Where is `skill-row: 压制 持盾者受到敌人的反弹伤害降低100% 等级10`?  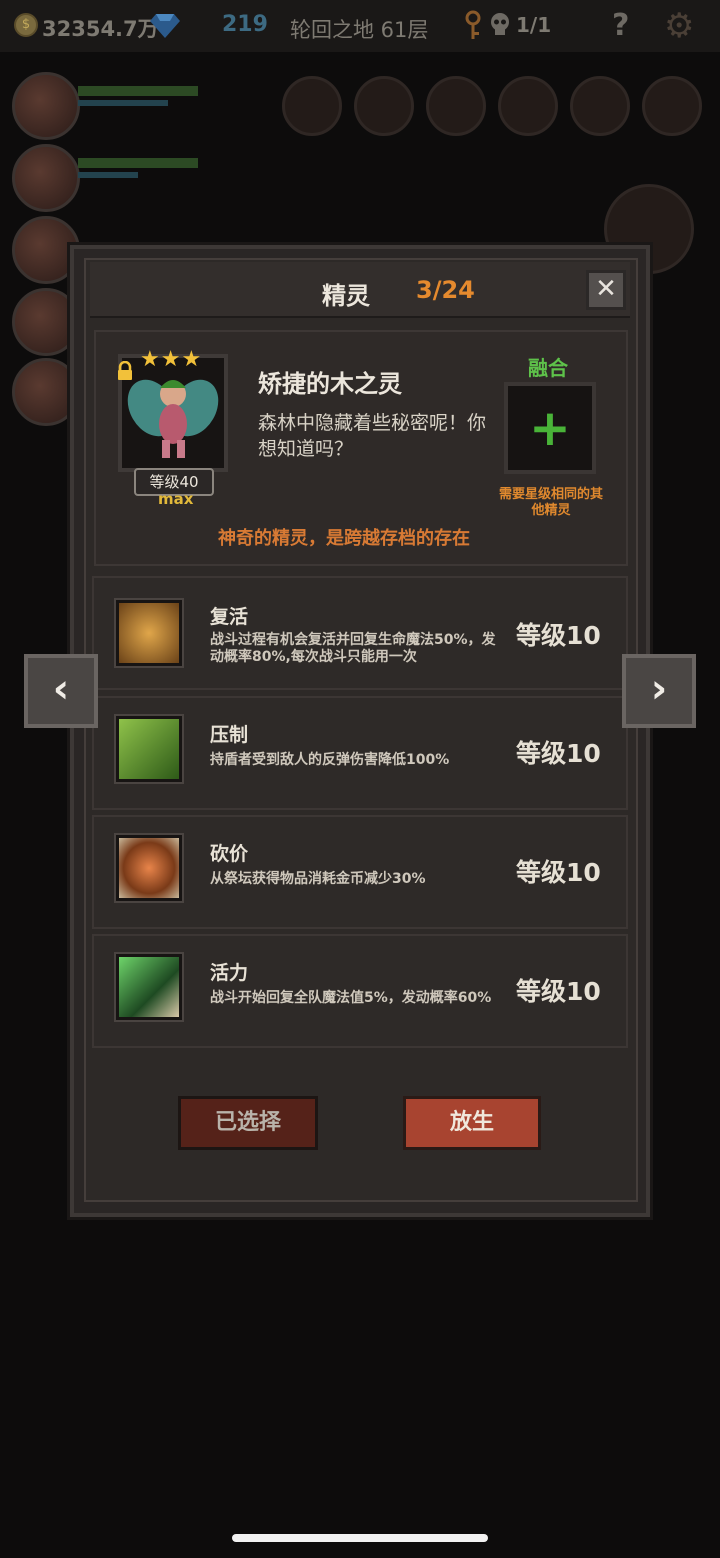 skill-row: 压制 持盾者受到敌人的反弹伤害降低100% 等级10 is located at coordinates (360, 753).